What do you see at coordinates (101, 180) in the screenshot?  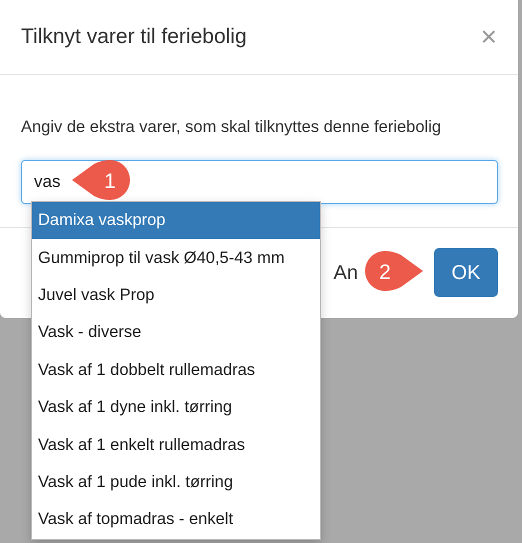 I see `step-marker: 1` at bounding box center [101, 180].